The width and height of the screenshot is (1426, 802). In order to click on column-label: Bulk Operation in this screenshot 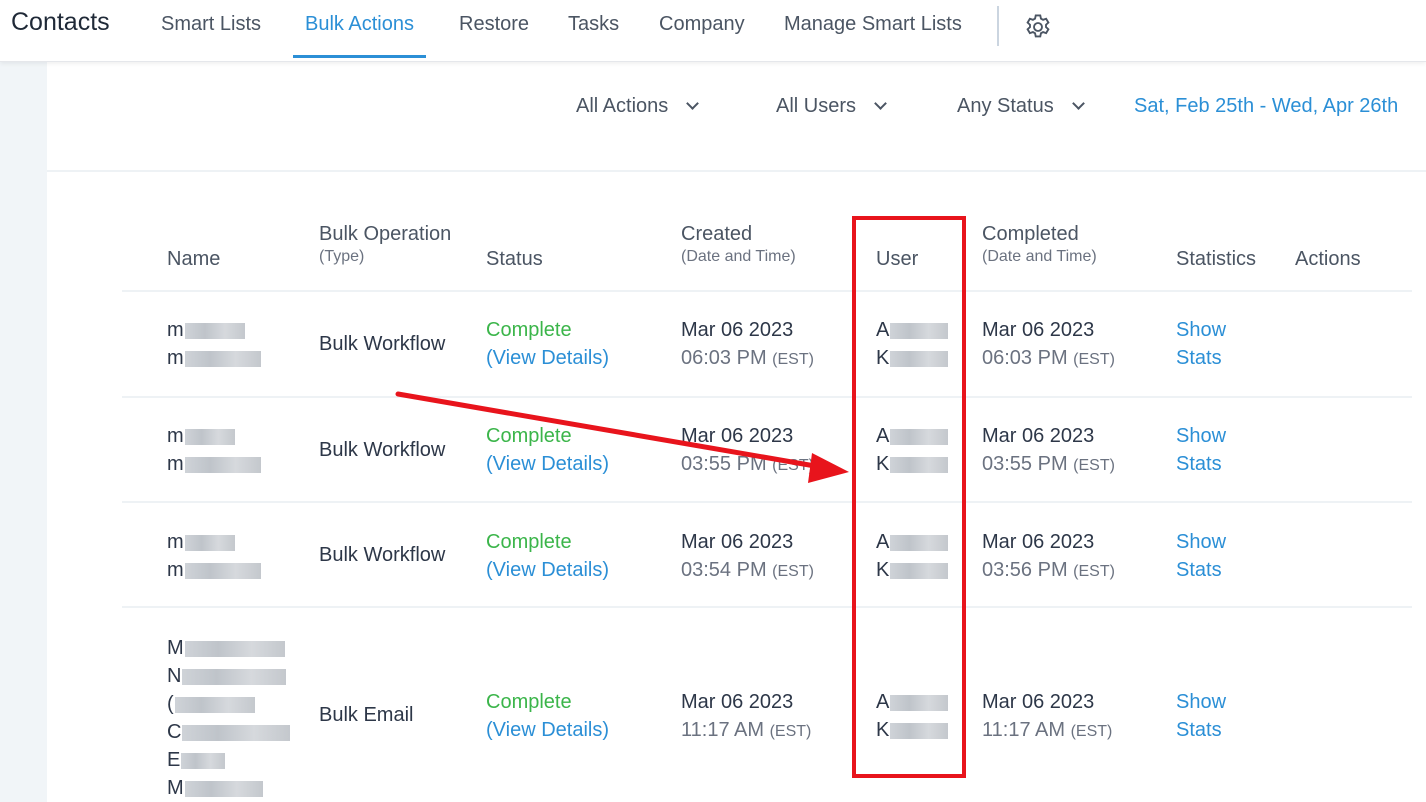, I will do `click(385, 234)`.